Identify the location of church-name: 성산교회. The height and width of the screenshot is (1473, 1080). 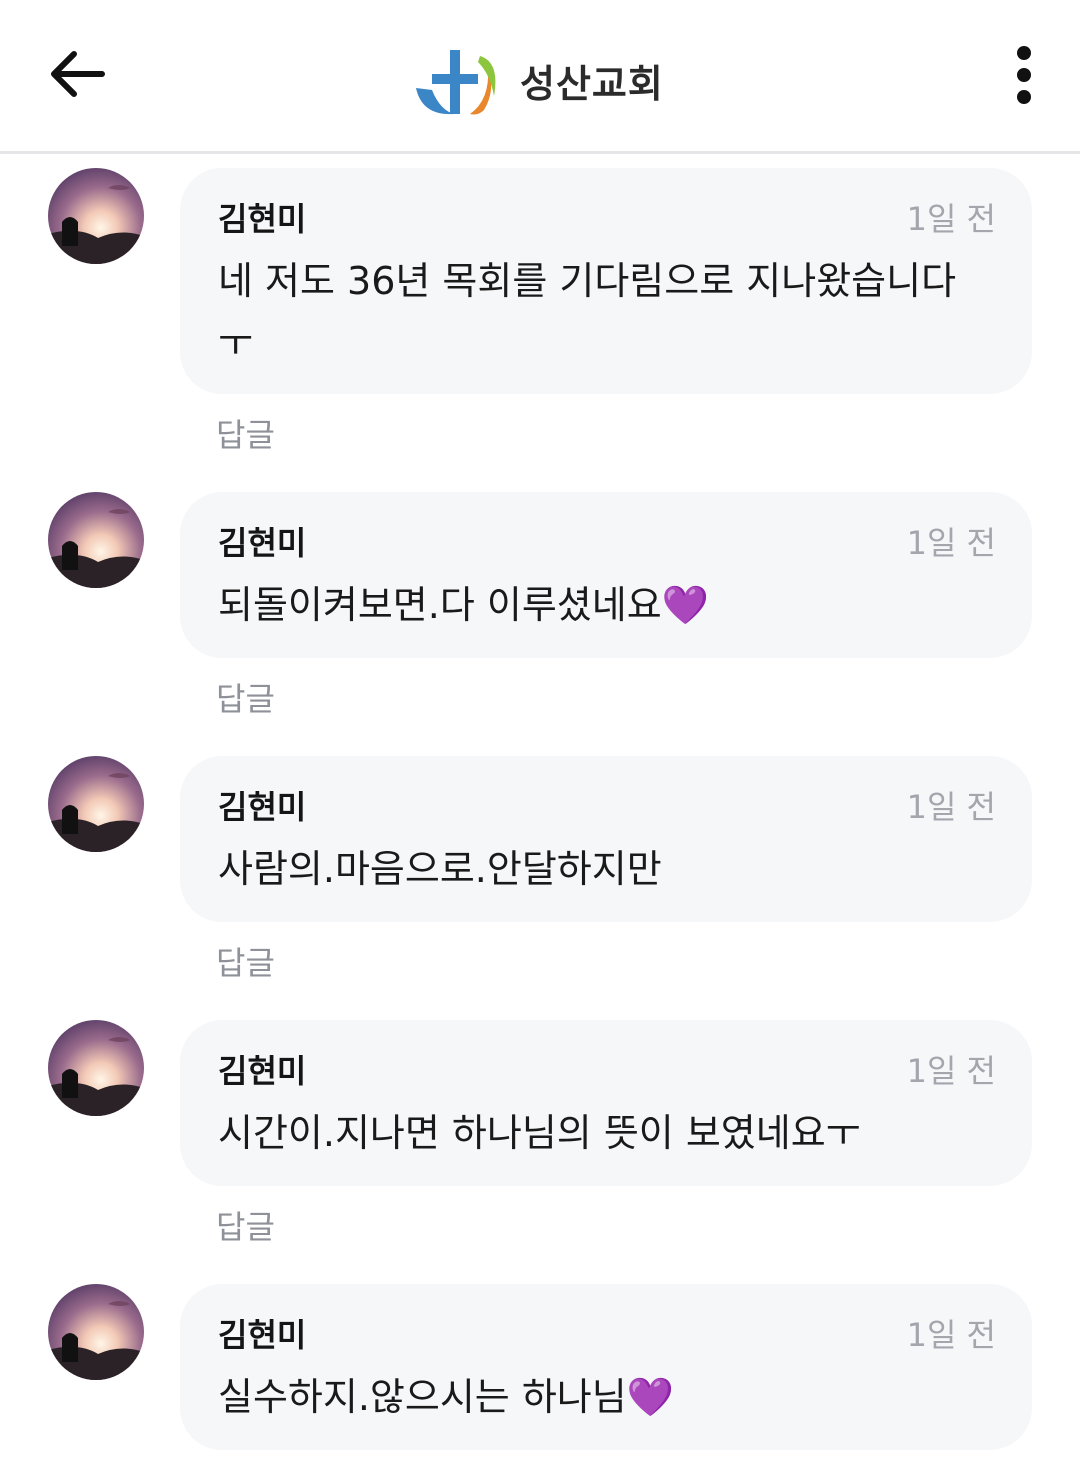
(592, 83).